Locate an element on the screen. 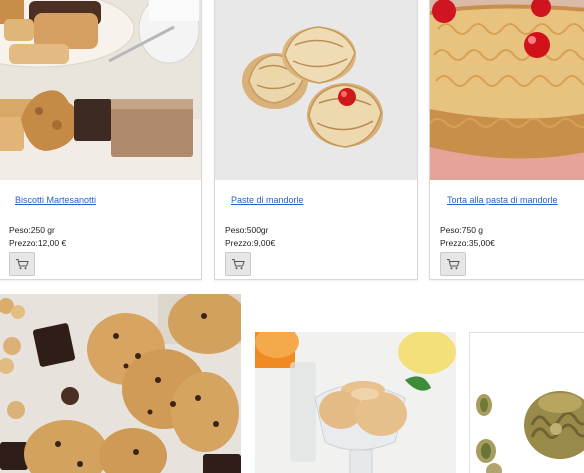 Image resolution: width=584 pixels, height=473 pixels. product-price: Prezzo:9,00€ is located at coordinates (250, 243).